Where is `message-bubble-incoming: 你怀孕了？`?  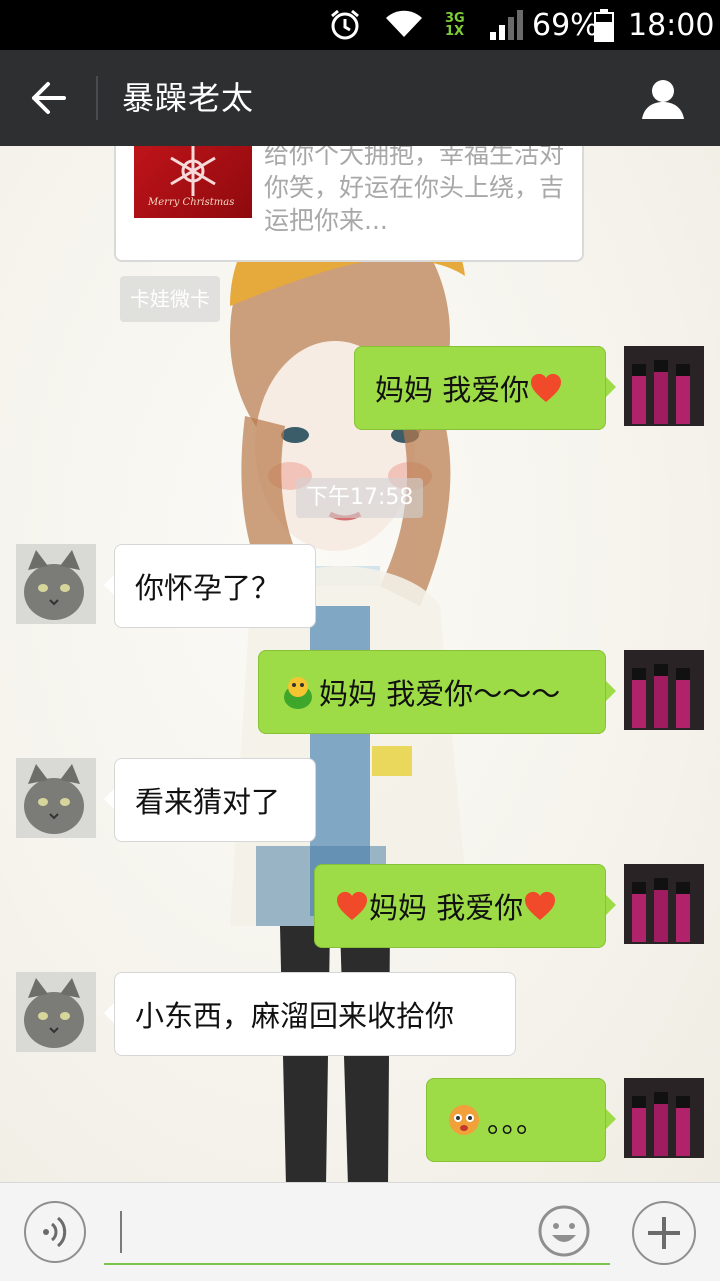
message-bubble-incoming: 你怀孕了？ is located at coordinates (210, 586).